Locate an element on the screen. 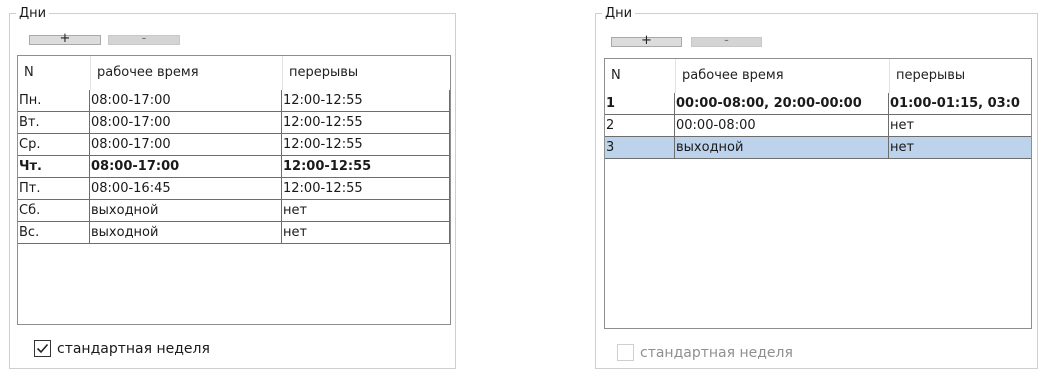 Image resolution: width=1041 pixels, height=372 pixels. row-n-cell: 2 is located at coordinates (640, 126).